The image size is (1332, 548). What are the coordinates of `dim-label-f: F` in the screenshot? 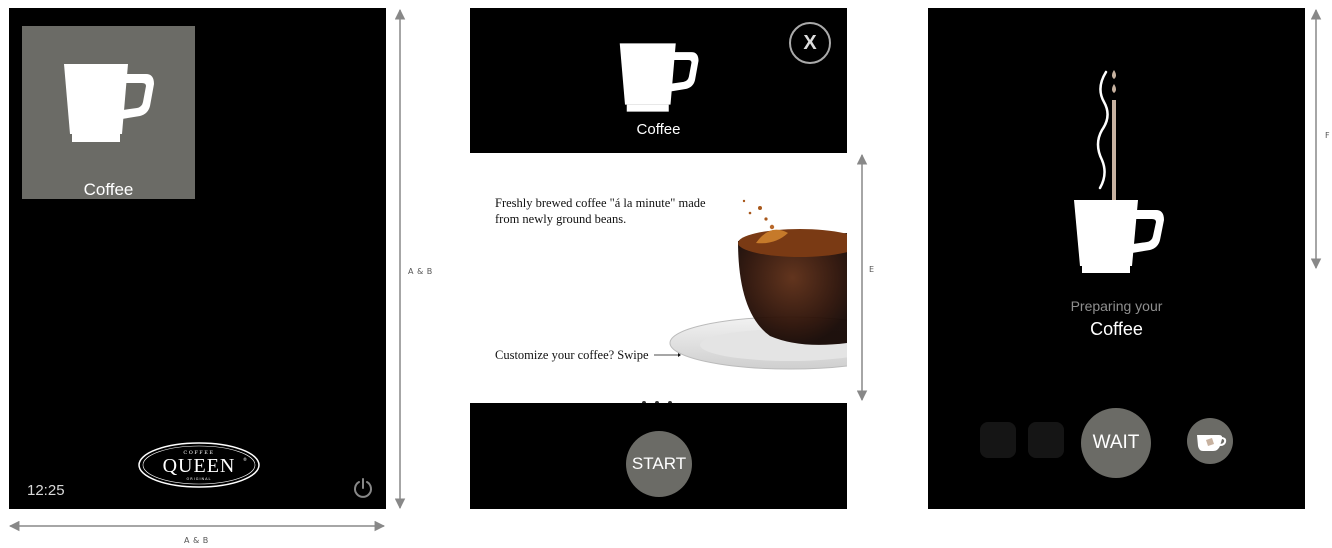 It's located at (1328, 135).